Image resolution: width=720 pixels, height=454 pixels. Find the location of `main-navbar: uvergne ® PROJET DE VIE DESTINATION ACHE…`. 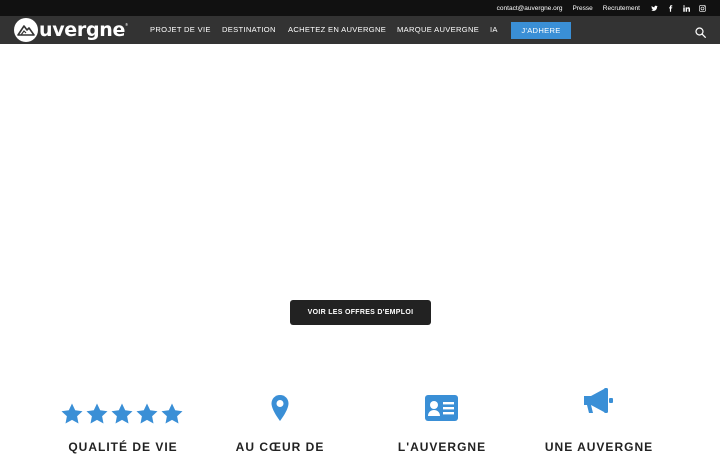

main-navbar: uvergne ® PROJET DE VIE DESTINATION ACHE… is located at coordinates (360, 30).